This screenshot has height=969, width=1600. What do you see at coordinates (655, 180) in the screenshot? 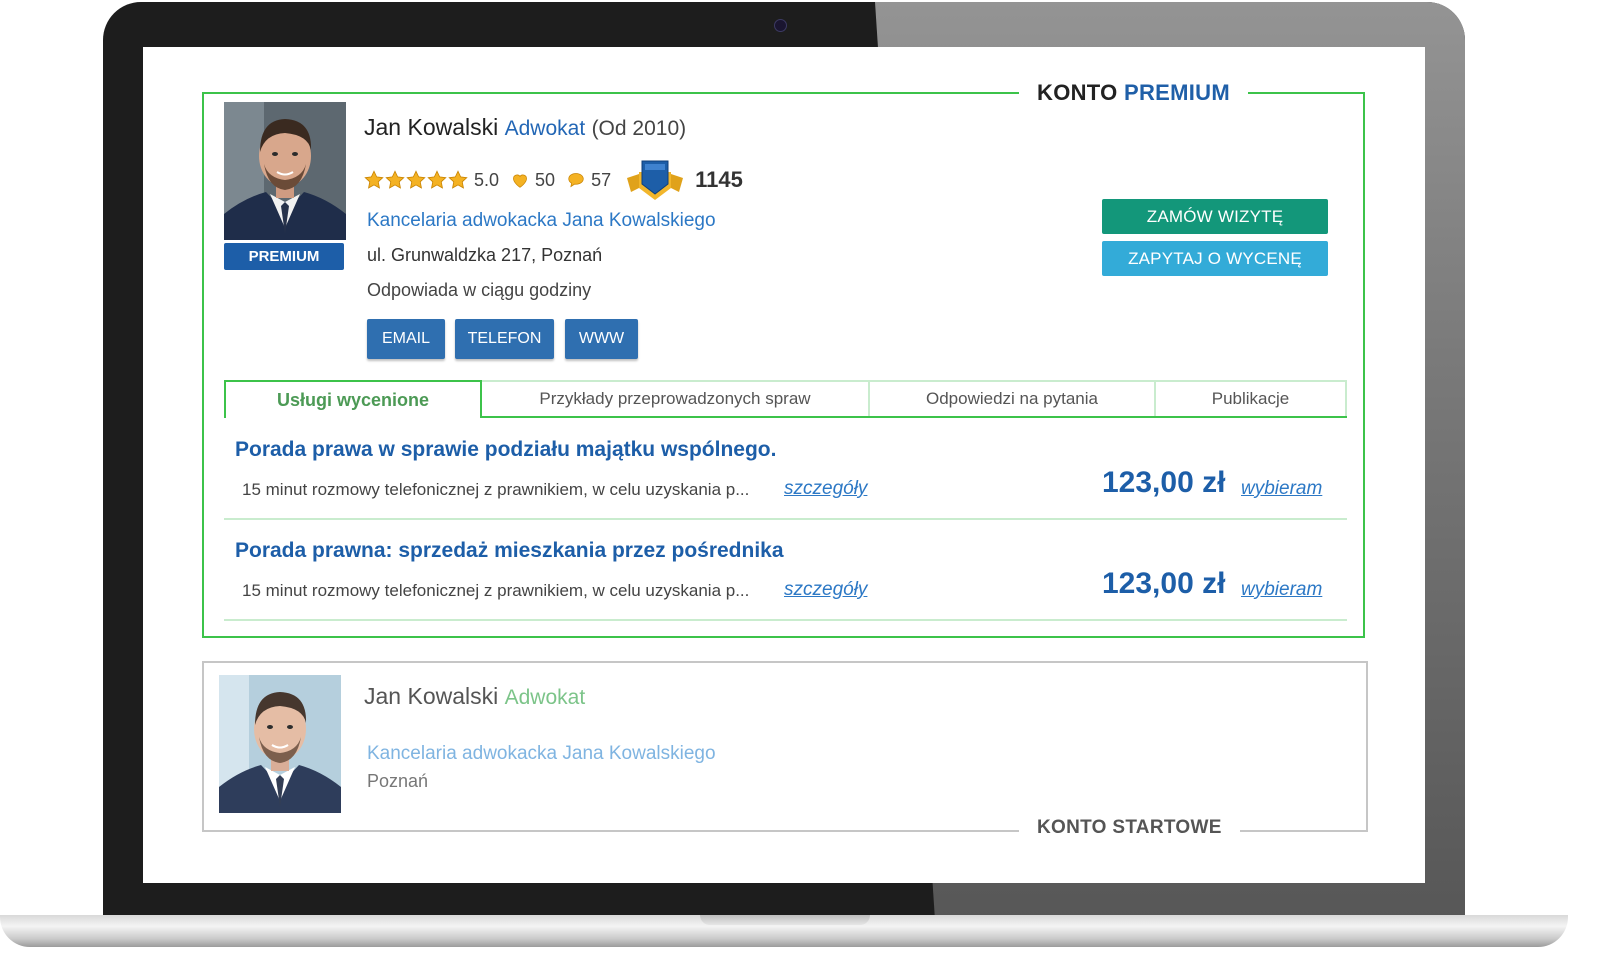
I see `shield-icon` at bounding box center [655, 180].